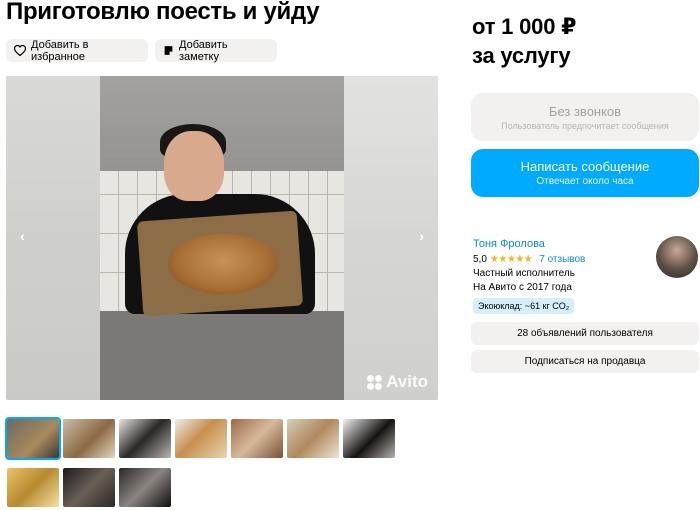 Image resolution: width=700 pixels, height=510 pixels. I want to click on seller-since: На Авито с 2017 года, so click(522, 287).